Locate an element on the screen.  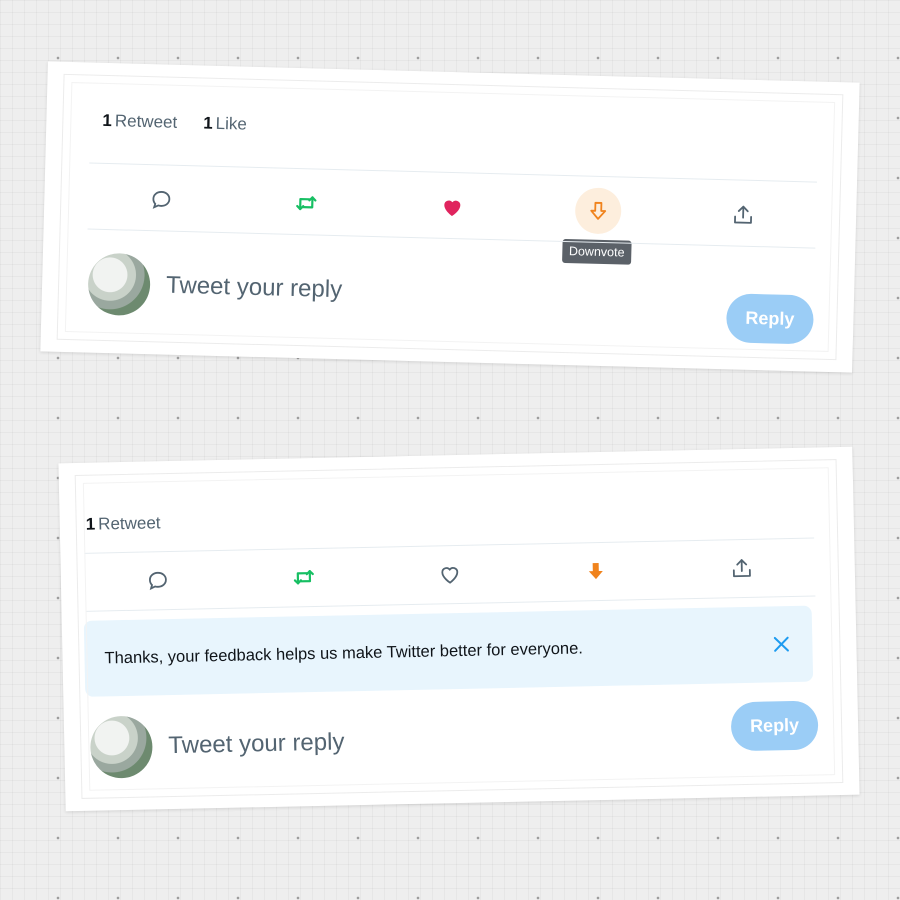
tweet-stats: 1 Retweet 1 Like is located at coordinates (174, 123).